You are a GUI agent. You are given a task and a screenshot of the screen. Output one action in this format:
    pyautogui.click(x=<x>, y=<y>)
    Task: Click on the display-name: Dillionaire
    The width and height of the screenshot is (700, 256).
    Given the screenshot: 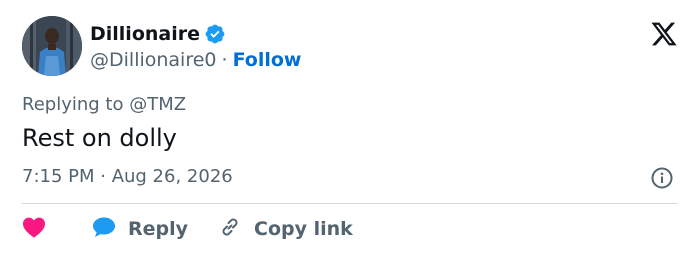 What is the action you would take?
    pyautogui.click(x=145, y=34)
    